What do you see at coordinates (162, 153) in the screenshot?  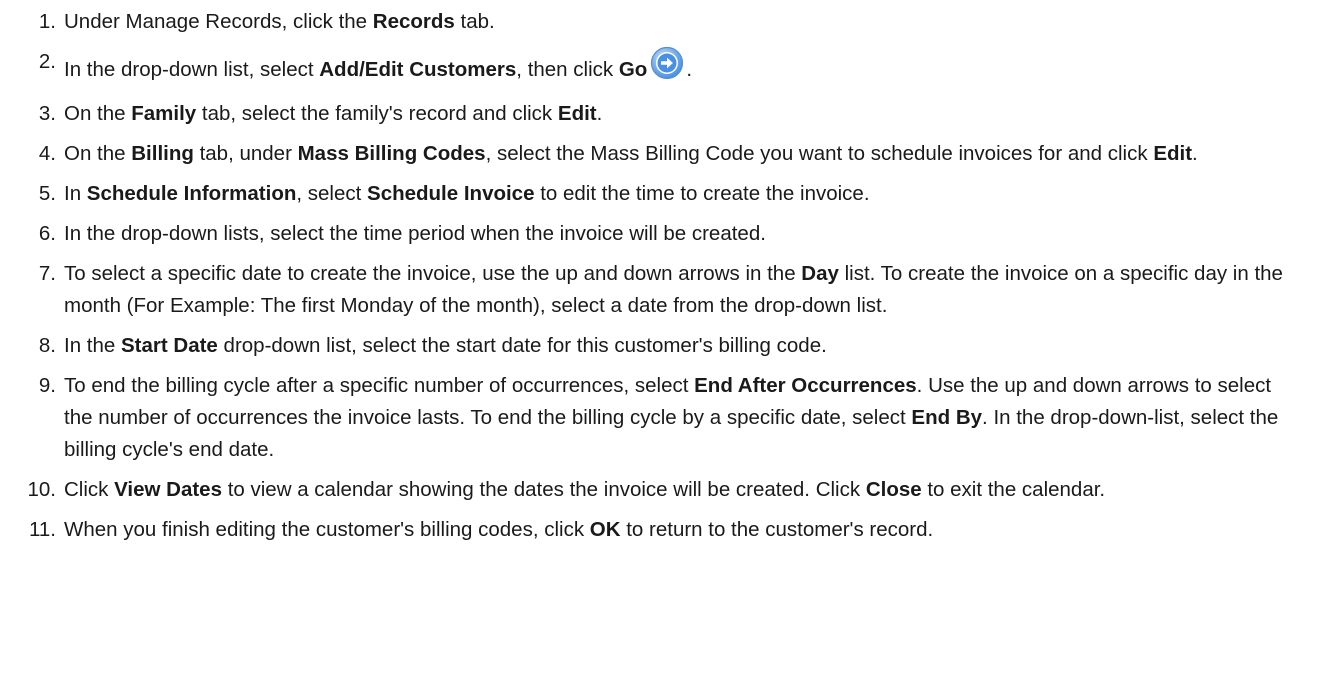 I see `ui-term: Billing` at bounding box center [162, 153].